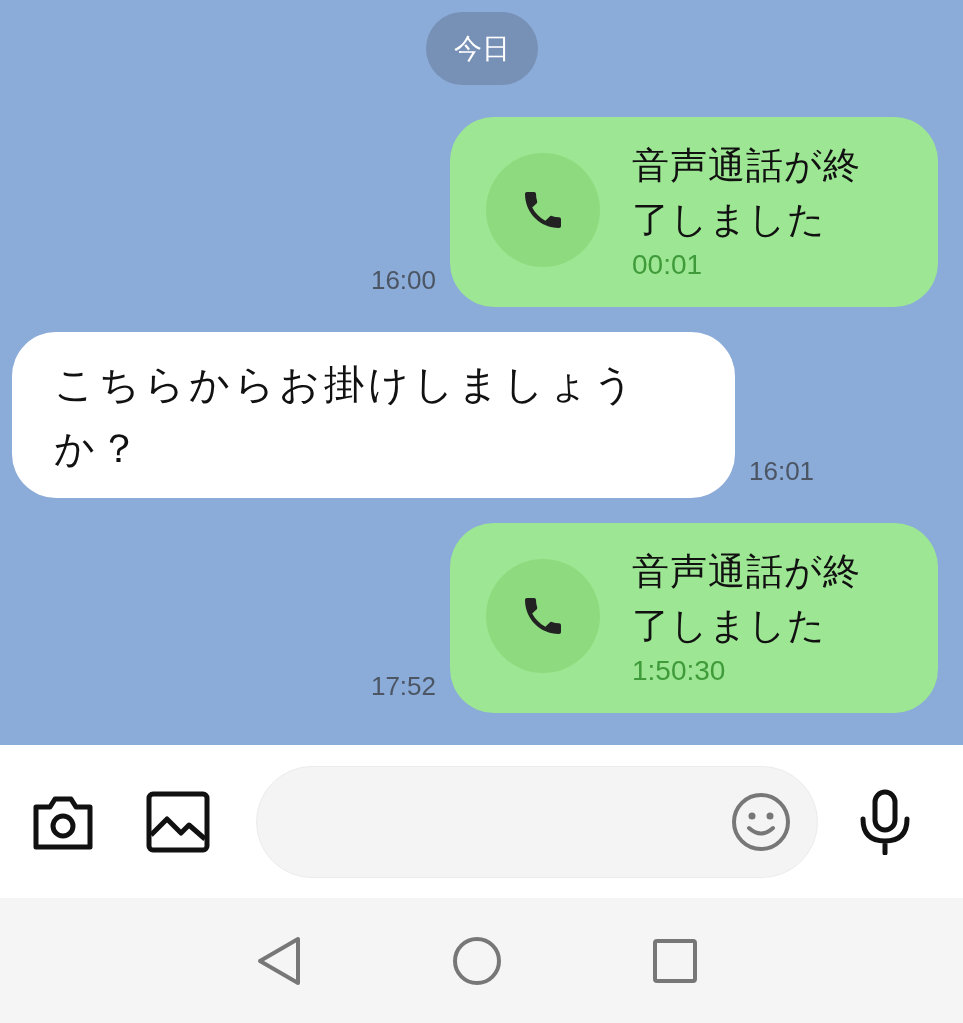 This screenshot has width=963, height=1023. I want to click on call-duration: 1:50:30, so click(679, 671).